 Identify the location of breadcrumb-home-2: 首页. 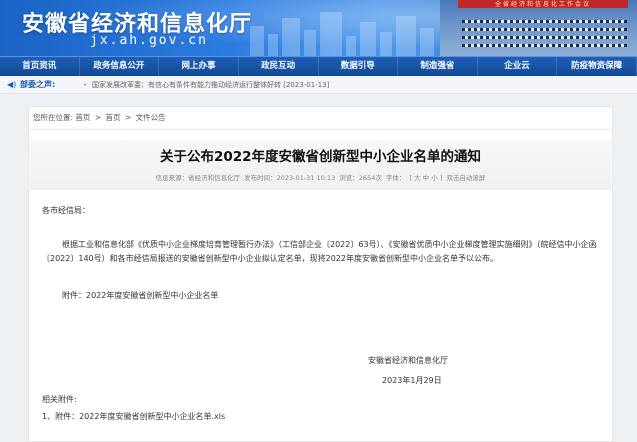
(113, 117).